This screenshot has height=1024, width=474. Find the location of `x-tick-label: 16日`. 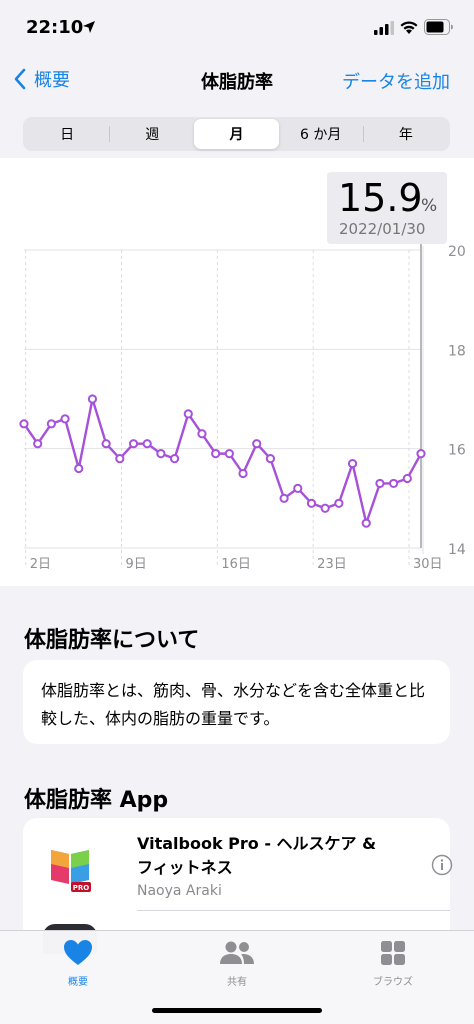

x-tick-label: 16日 is located at coordinates (236, 564).